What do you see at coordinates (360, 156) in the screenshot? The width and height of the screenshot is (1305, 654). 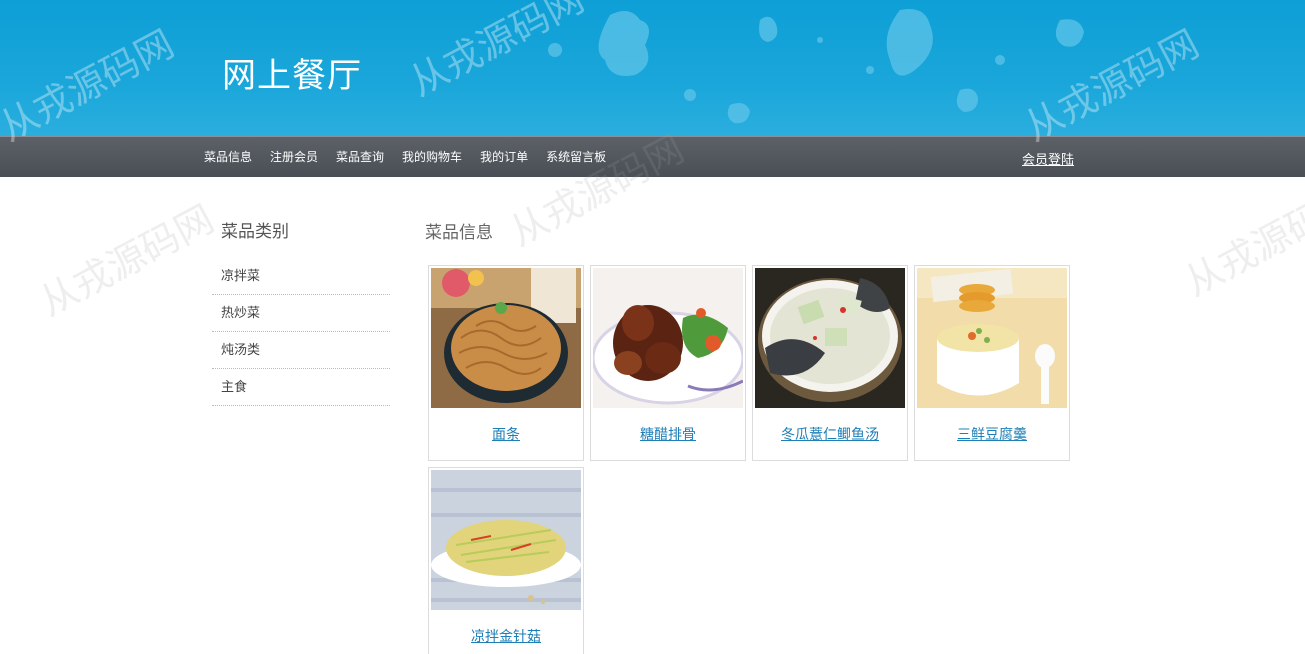 I see `nav-dish-search: 菜品查询` at bounding box center [360, 156].